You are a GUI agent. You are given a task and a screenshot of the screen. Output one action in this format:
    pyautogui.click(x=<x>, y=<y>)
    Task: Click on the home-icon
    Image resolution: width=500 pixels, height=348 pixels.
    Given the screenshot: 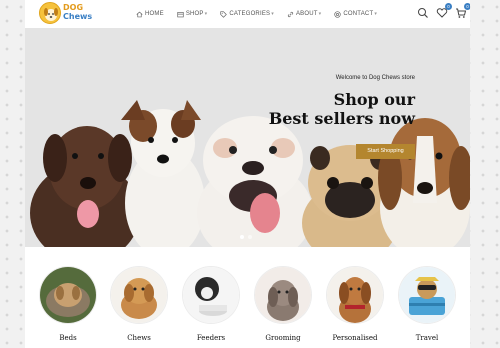 What is the action you would take?
    pyautogui.click(x=139, y=14)
    